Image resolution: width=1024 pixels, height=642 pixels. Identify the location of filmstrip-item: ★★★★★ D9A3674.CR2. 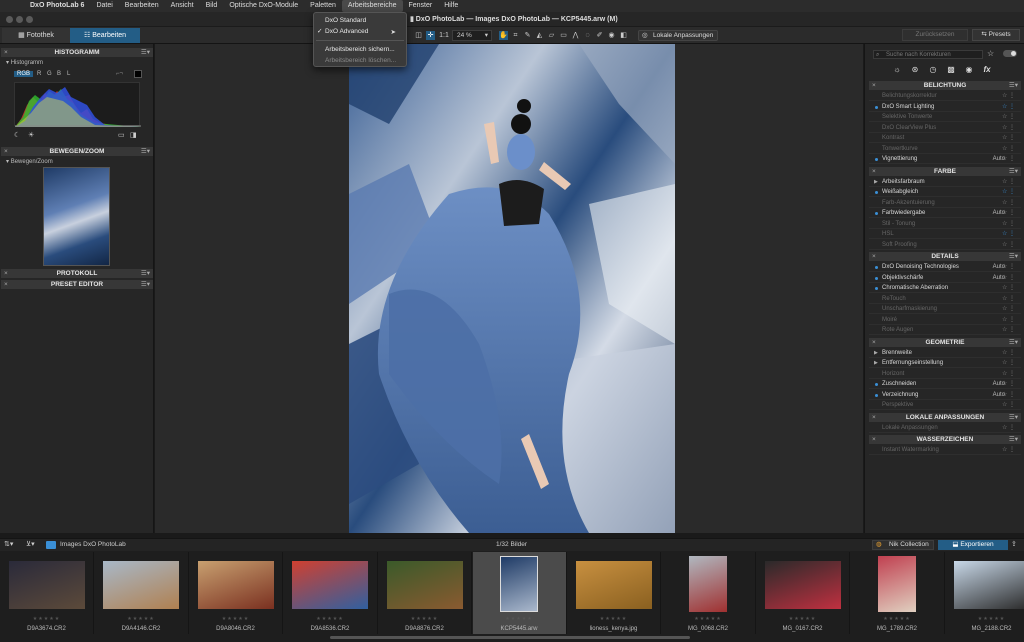
(47, 593).